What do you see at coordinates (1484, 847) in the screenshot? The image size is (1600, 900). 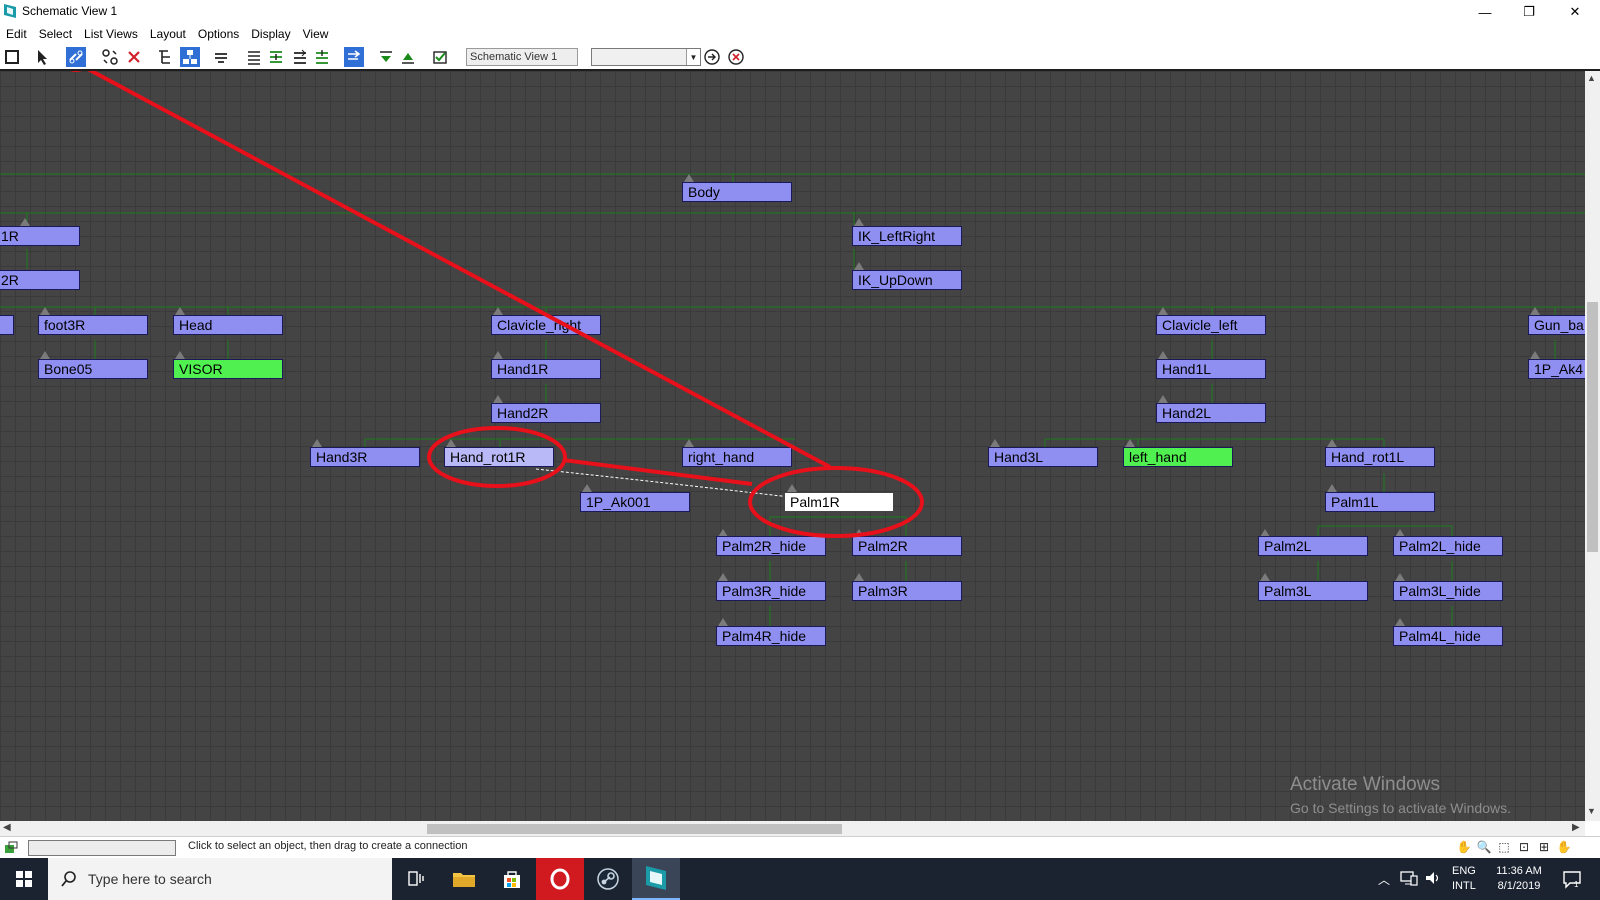 I see `zoom-icon: 🔍` at bounding box center [1484, 847].